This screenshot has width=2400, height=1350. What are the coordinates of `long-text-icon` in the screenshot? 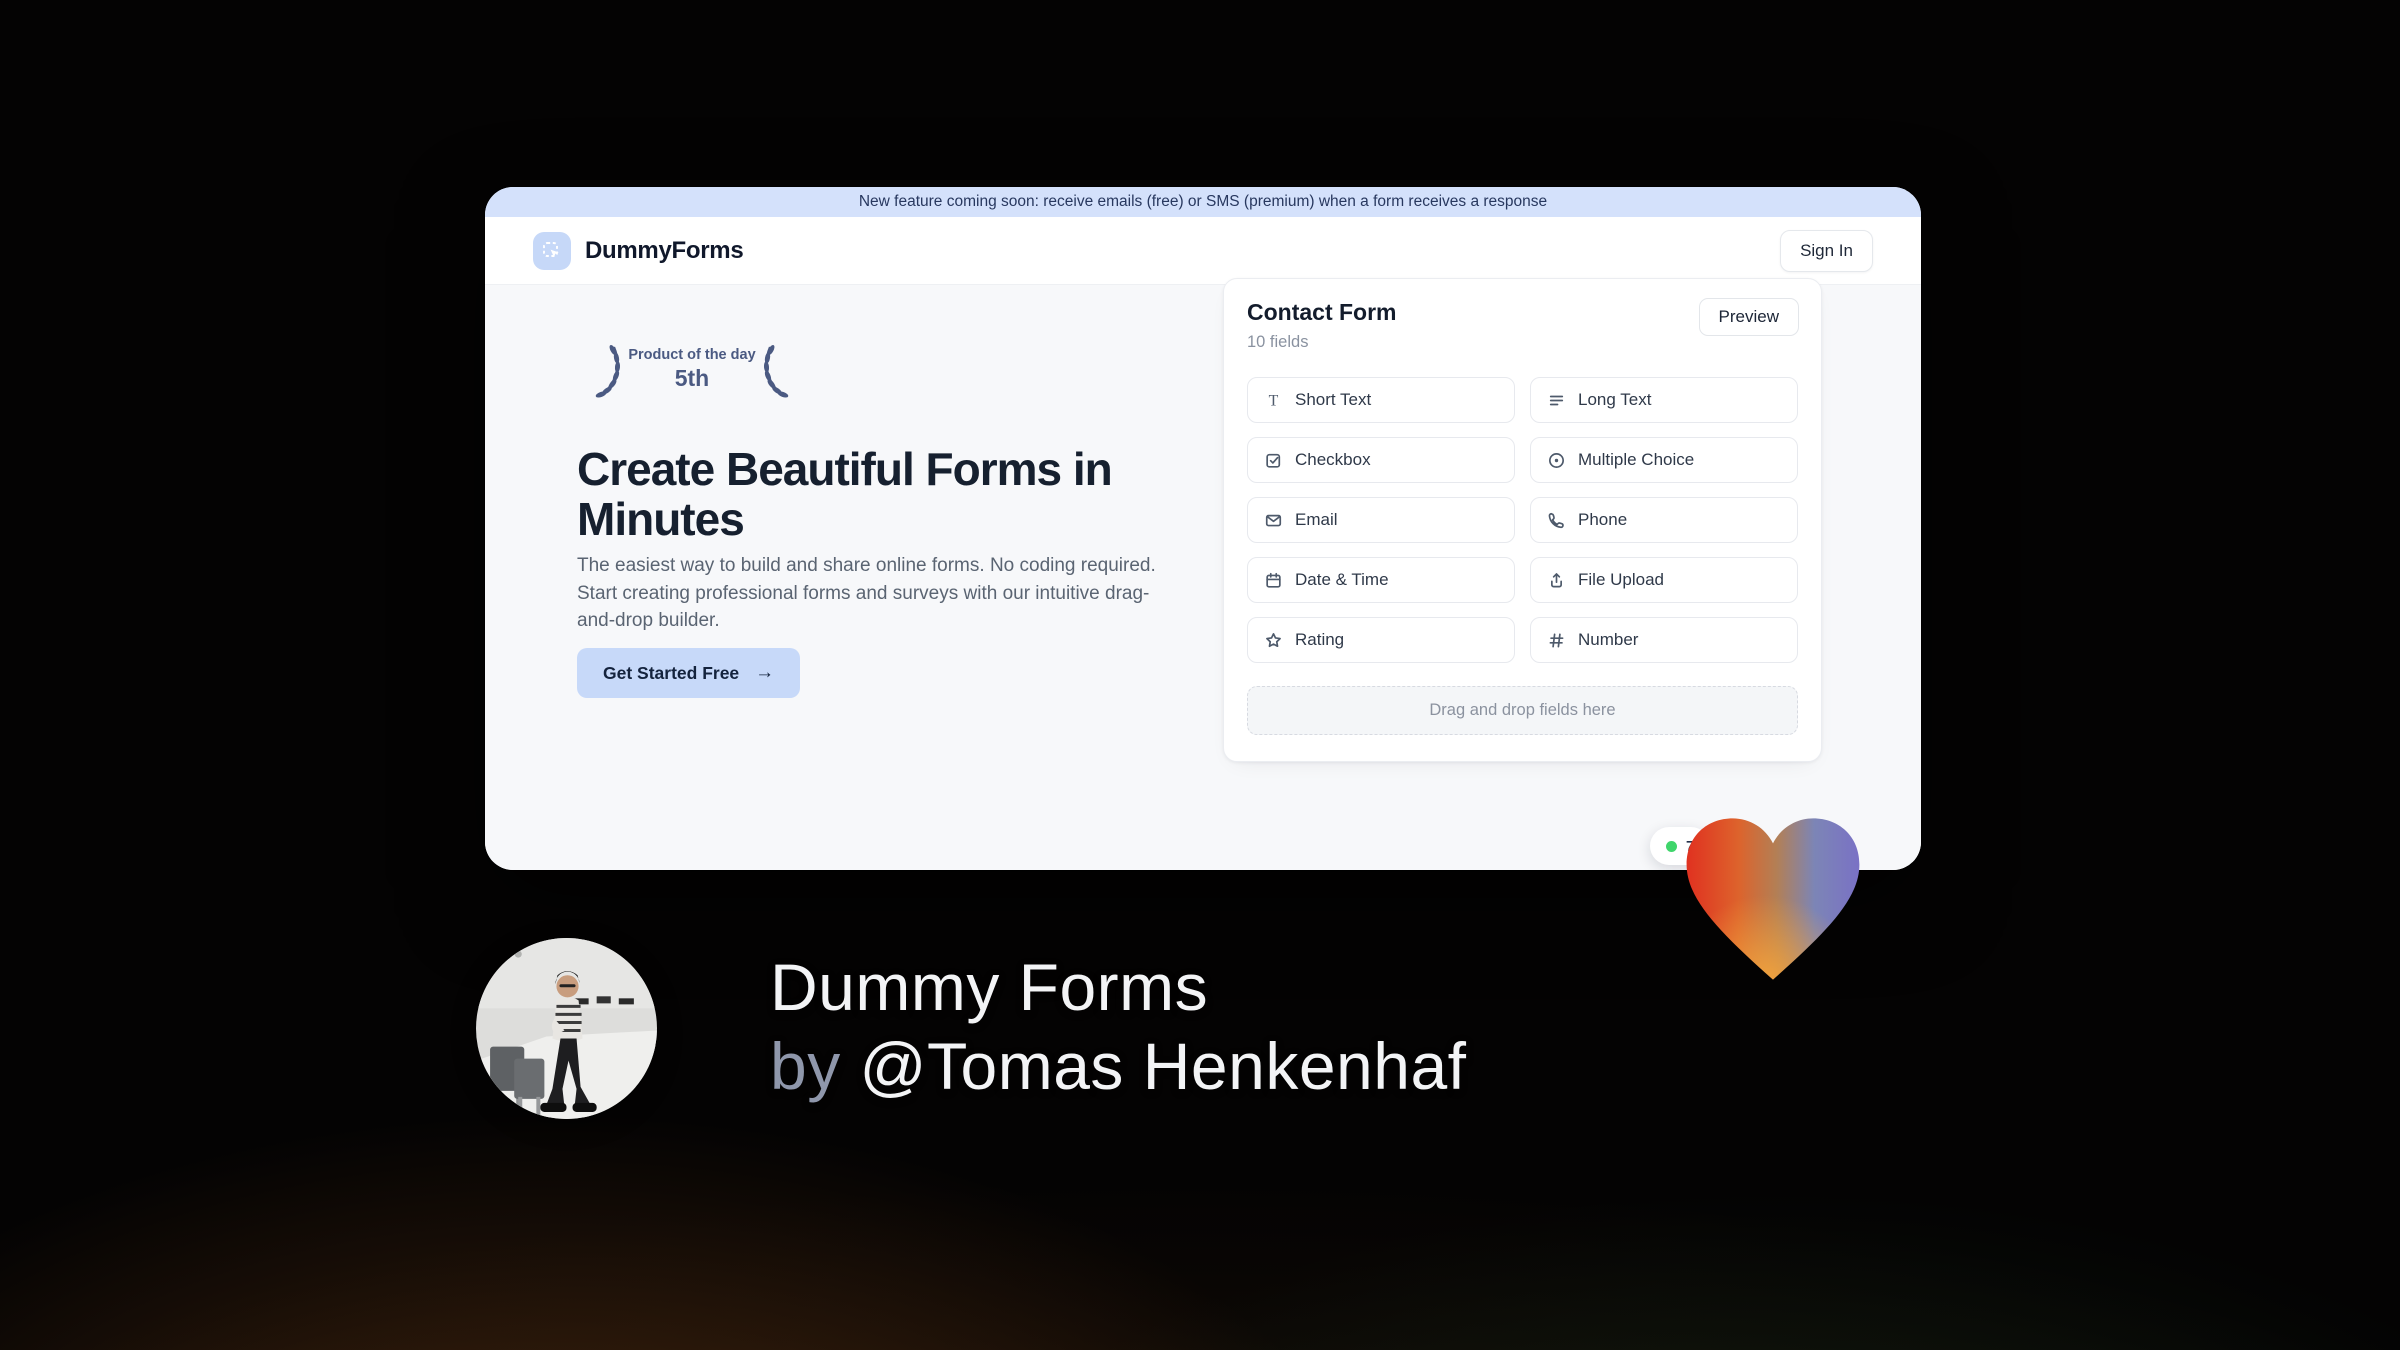 It's located at (1556, 400).